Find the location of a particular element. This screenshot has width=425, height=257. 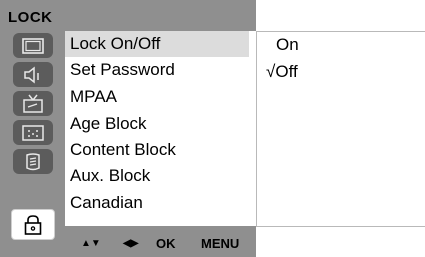

option-label: On is located at coordinates (287, 44).